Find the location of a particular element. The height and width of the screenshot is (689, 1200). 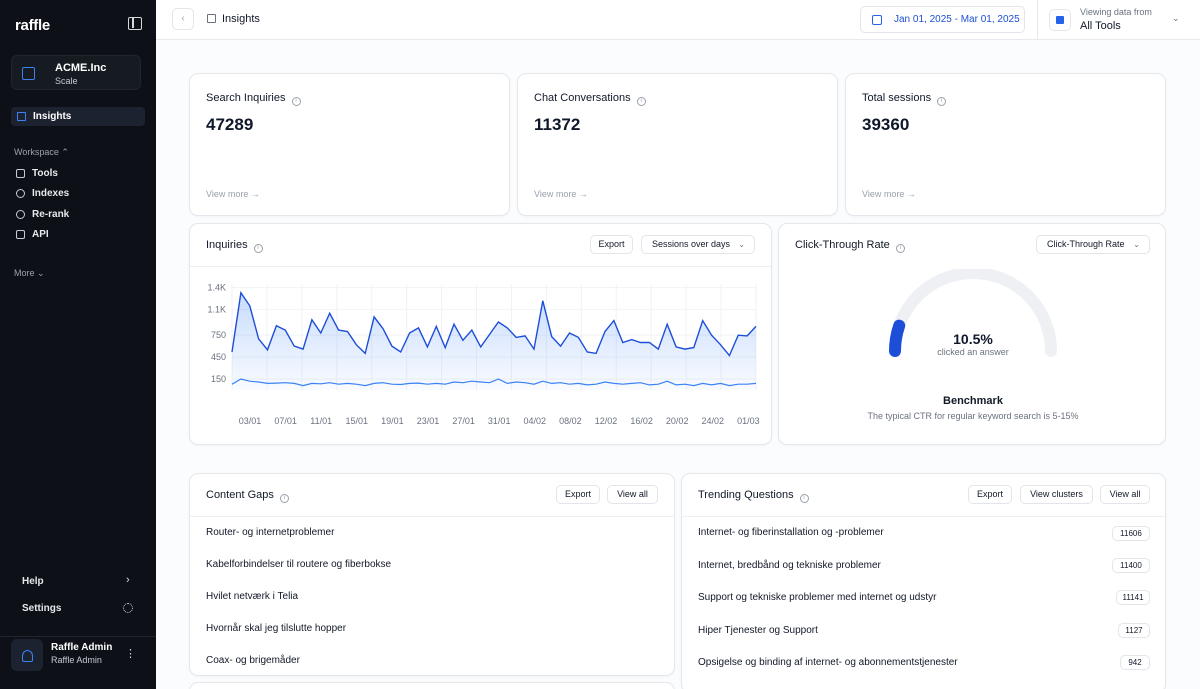

count-badge: 942 is located at coordinates (1135, 662).